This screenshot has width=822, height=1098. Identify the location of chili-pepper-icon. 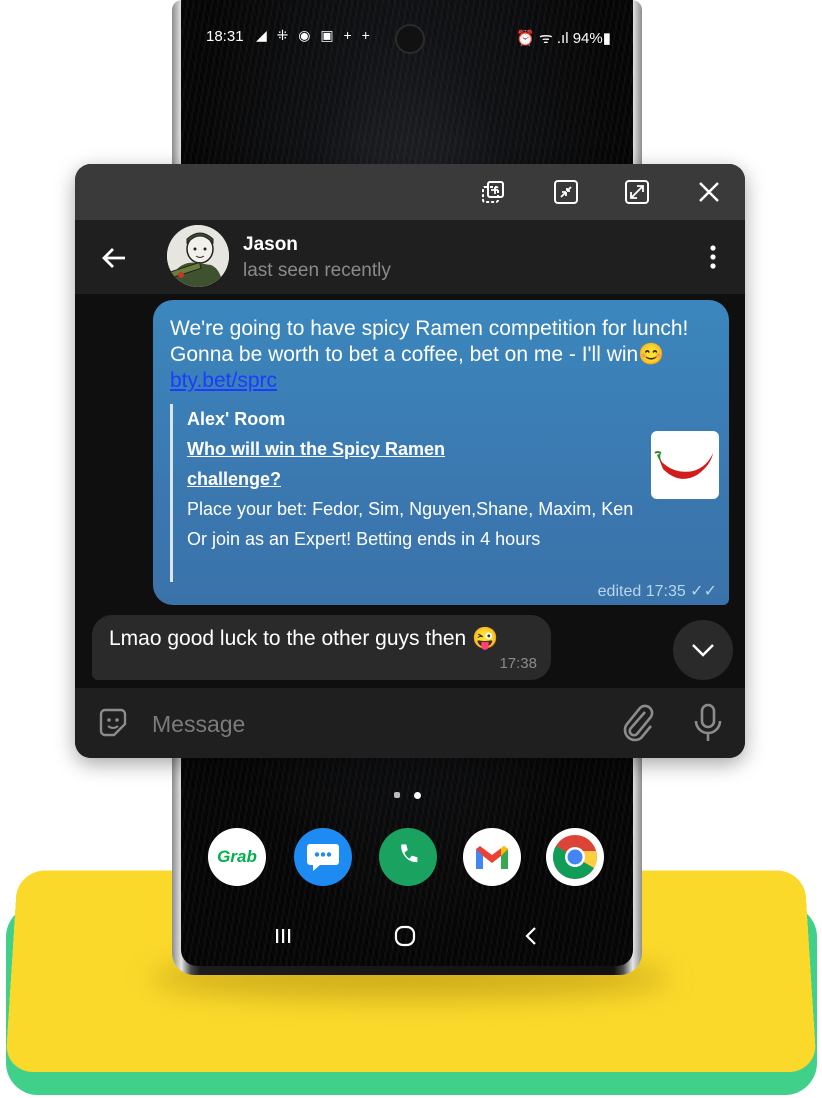
(683, 465).